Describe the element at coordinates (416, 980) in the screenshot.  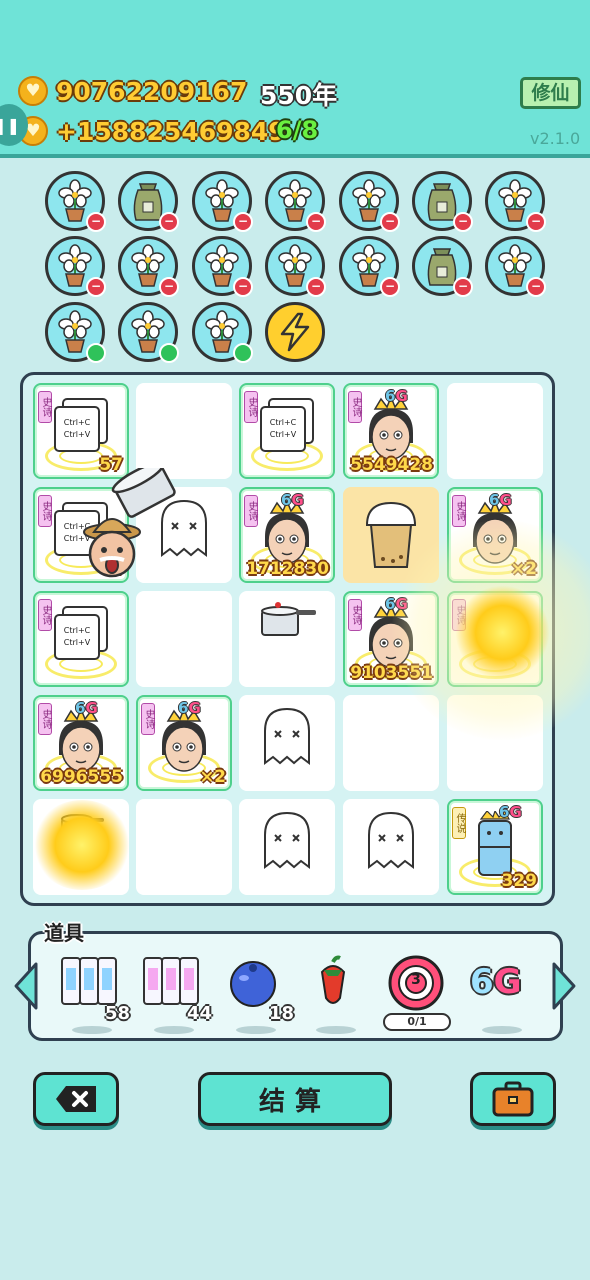
I see `target-level: 3` at that location.